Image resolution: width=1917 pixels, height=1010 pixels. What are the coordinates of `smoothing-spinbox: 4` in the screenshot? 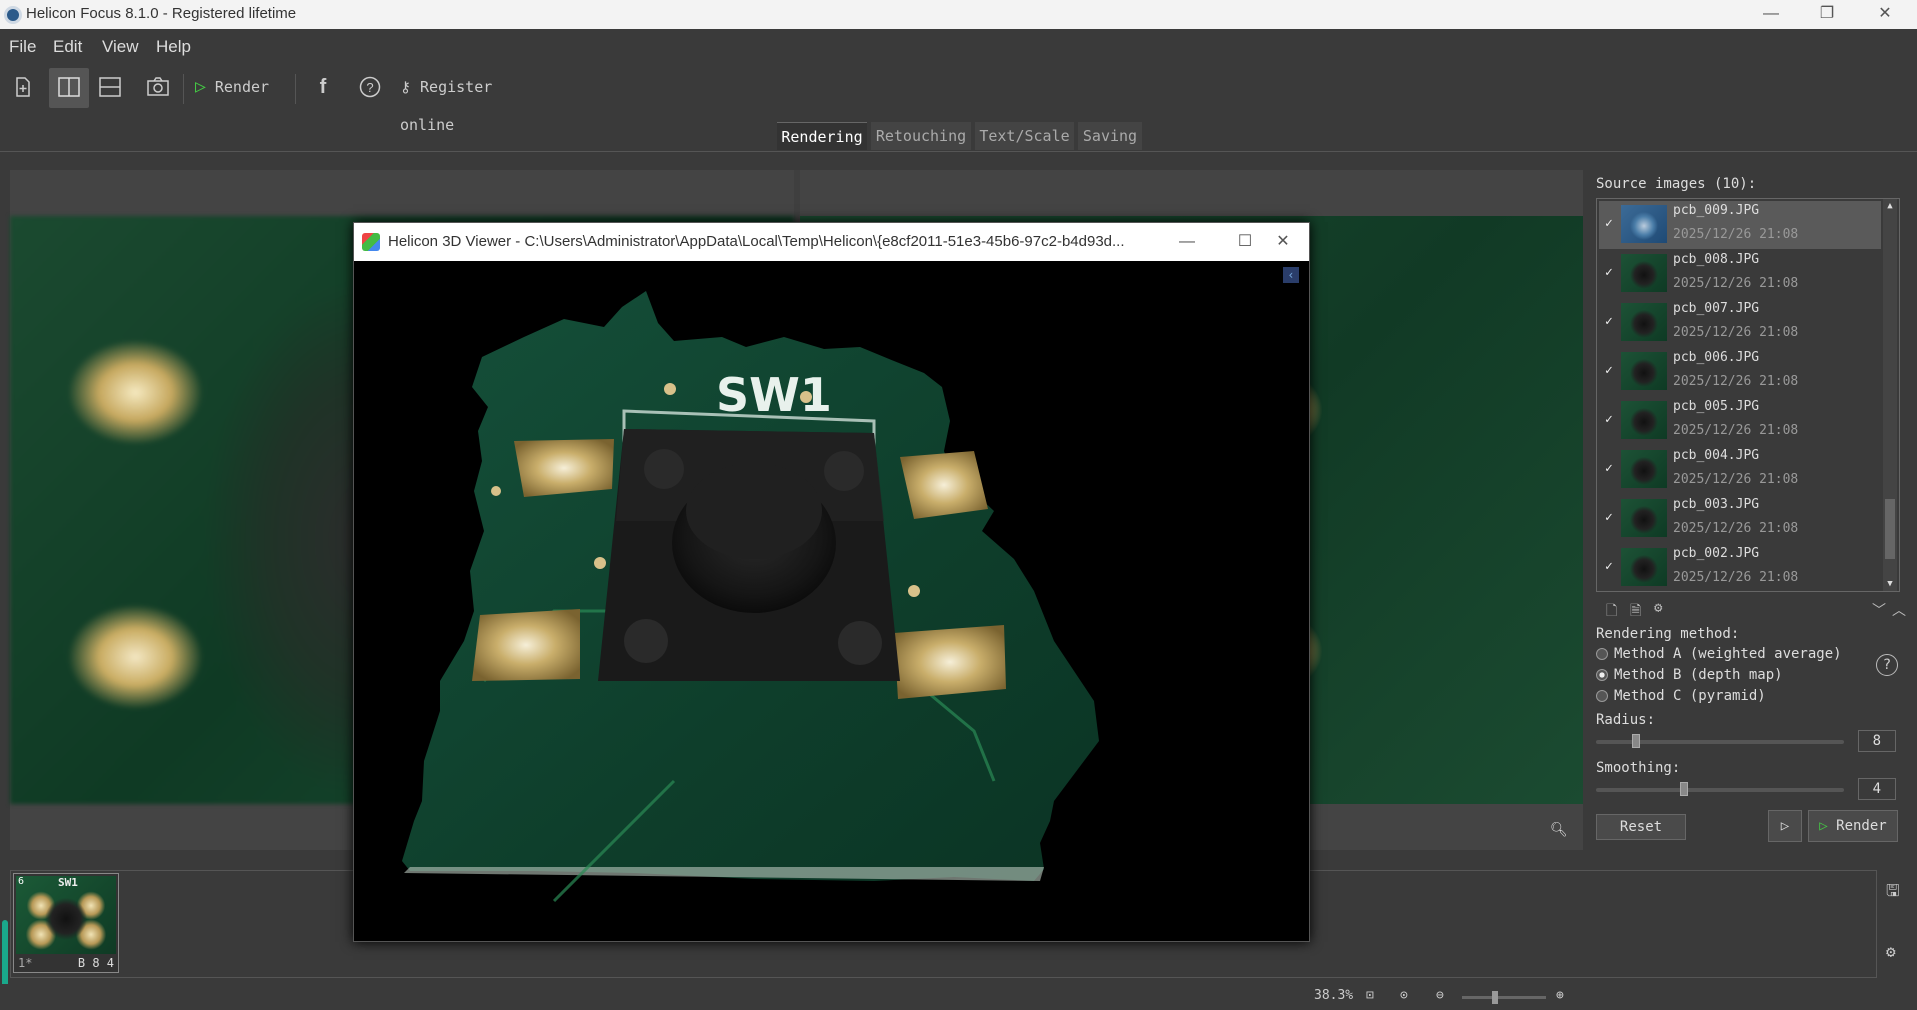 It's located at (1877, 789).